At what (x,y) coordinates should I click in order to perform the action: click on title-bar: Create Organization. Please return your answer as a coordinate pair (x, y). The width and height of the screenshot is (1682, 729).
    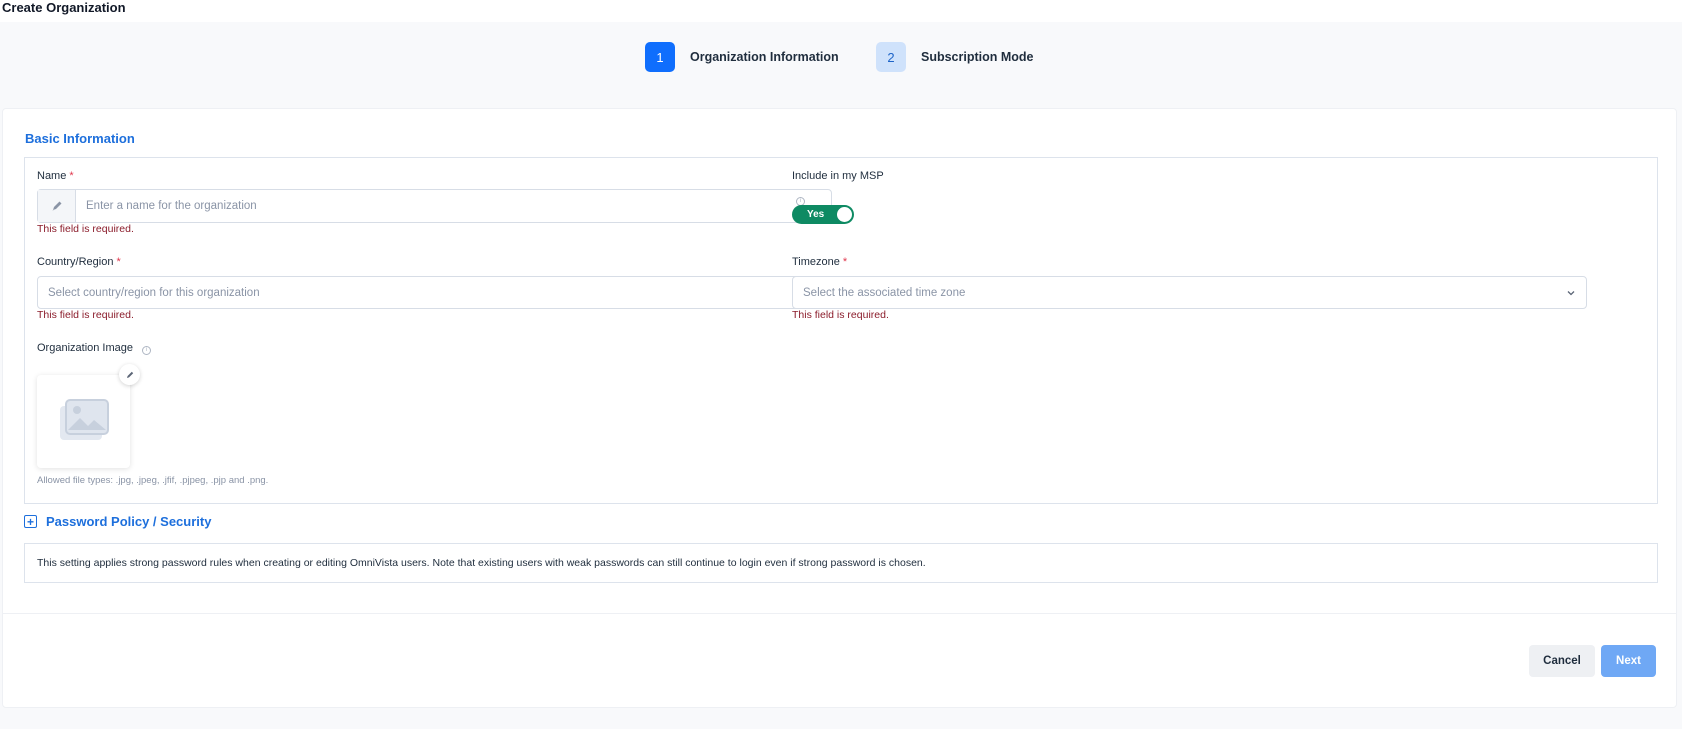
    Looking at the image, I should click on (841, 11).